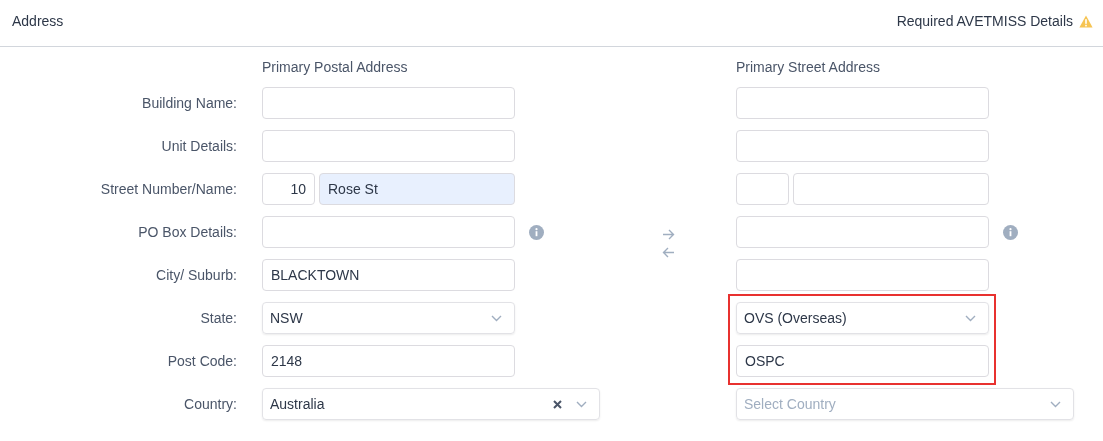  Describe the element at coordinates (668, 234) in the screenshot. I see `arrow-right-icon` at that location.